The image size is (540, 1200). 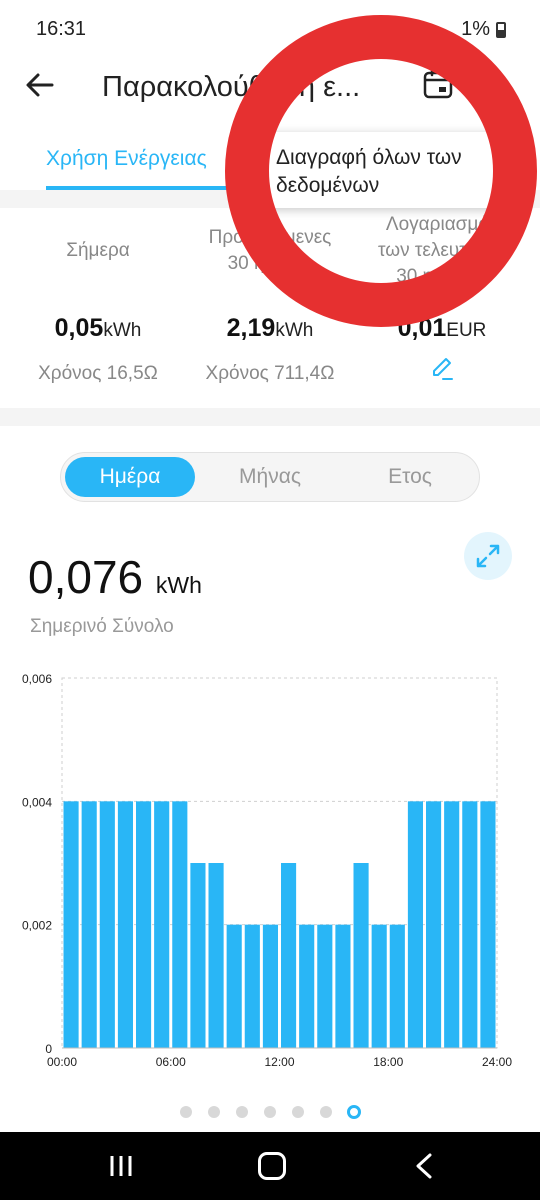 What do you see at coordinates (79, 328) in the screenshot?
I see `today-value: 0,05` at bounding box center [79, 328].